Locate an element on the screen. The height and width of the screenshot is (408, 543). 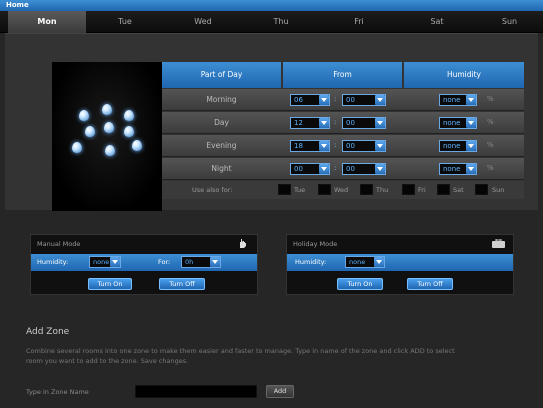
checkbox-label-fri: Fri is located at coordinates (422, 190).